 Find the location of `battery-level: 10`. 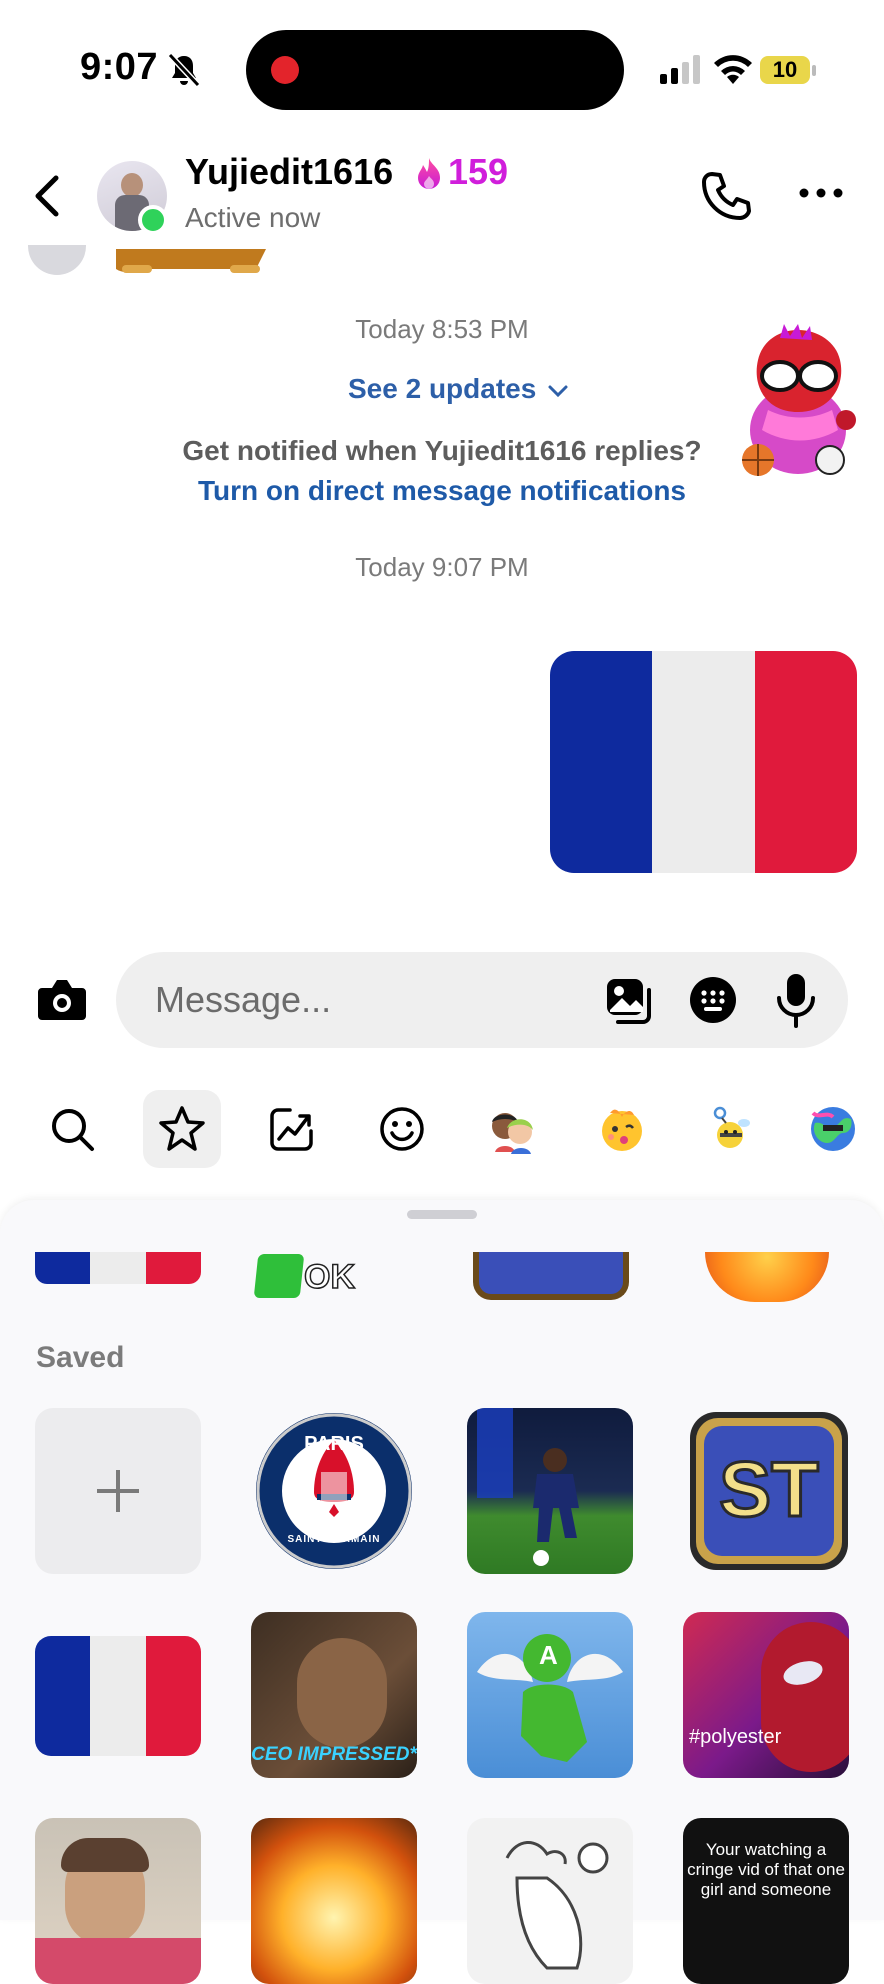

battery-level: 10 is located at coordinates (785, 69).